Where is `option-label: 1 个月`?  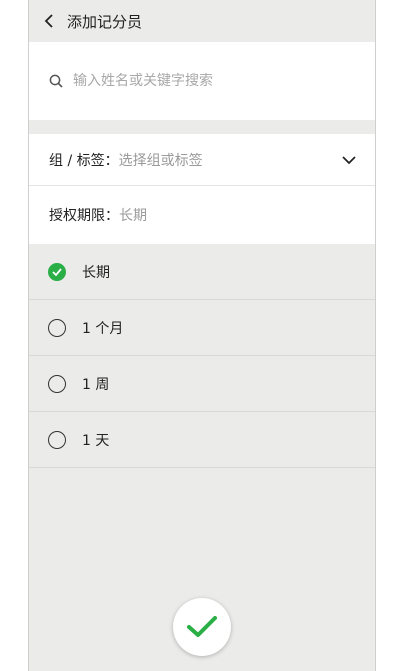
option-label: 1 个月 is located at coordinates (103, 328).